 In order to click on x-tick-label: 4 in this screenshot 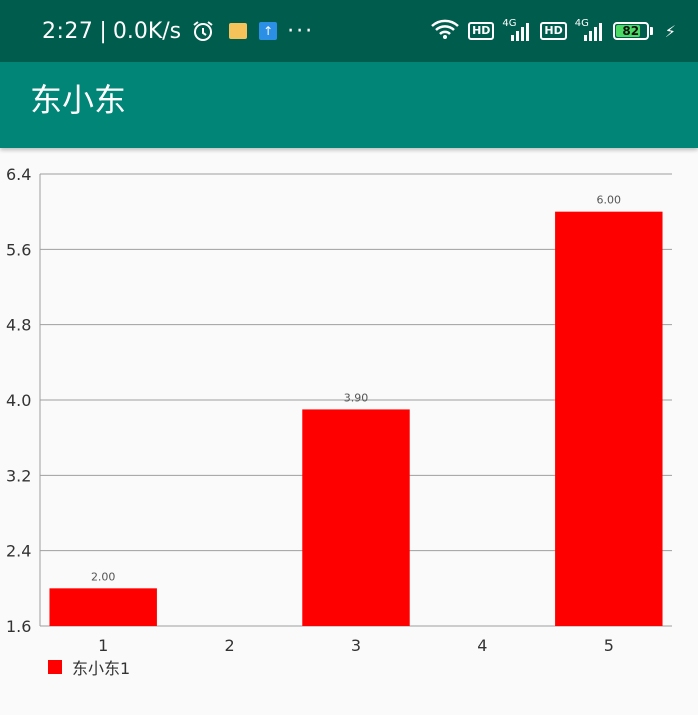, I will do `click(482, 645)`.